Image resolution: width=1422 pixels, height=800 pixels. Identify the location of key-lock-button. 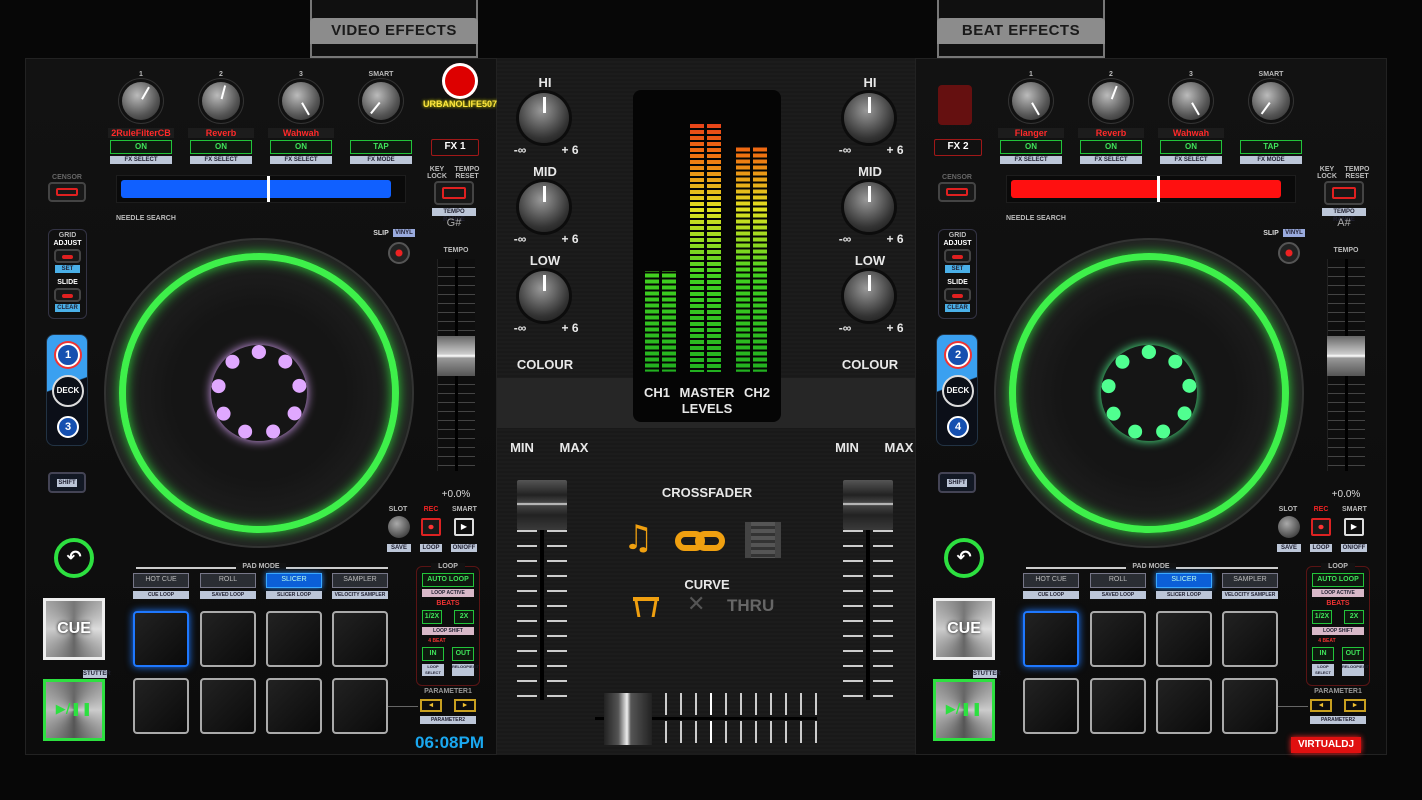
(1344, 193).